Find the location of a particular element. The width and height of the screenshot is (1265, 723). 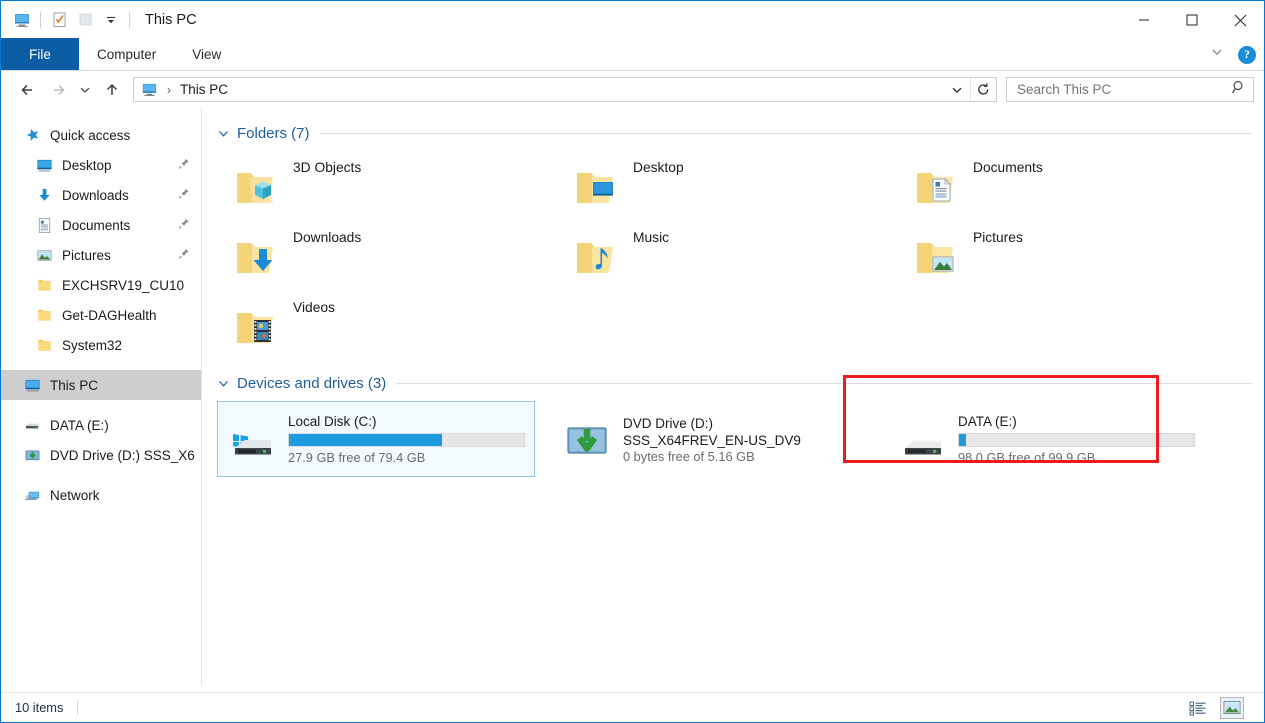

tab-computer: Computer is located at coordinates (126, 54).